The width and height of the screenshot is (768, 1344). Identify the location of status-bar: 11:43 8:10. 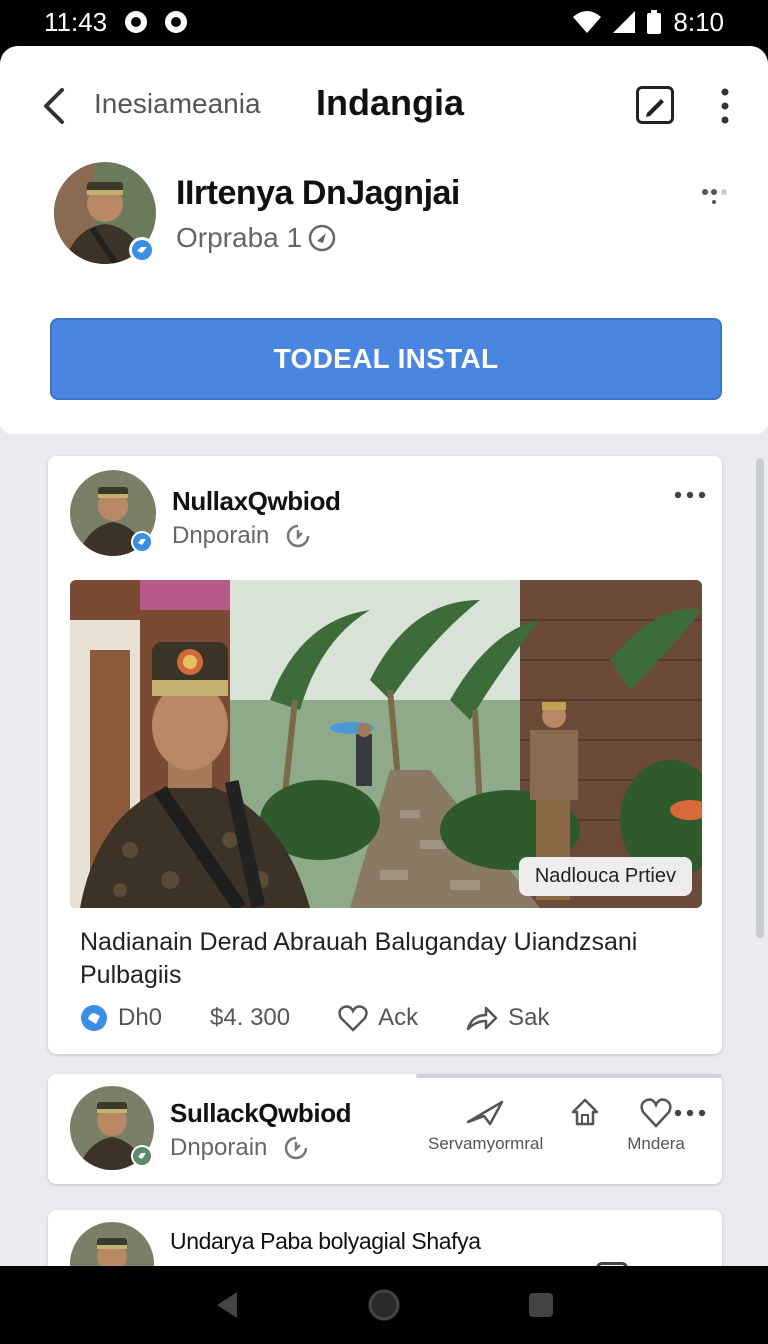
(384, 22).